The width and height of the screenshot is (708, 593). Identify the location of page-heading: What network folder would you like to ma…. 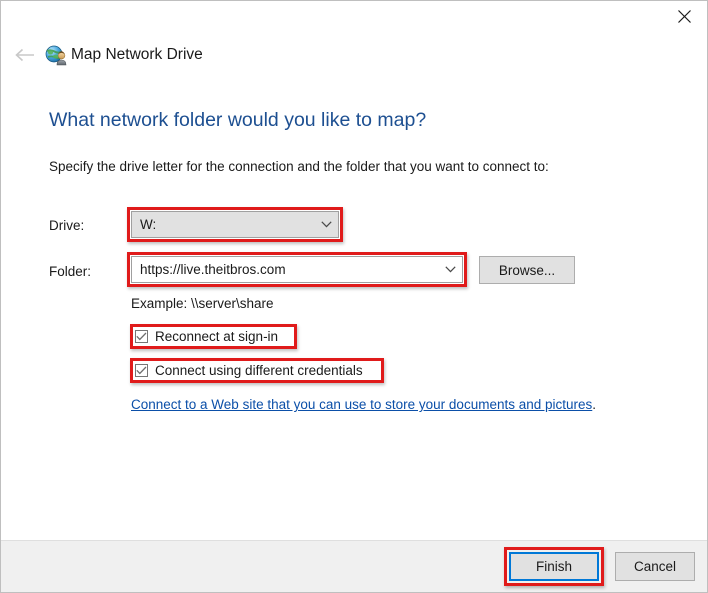
(238, 120).